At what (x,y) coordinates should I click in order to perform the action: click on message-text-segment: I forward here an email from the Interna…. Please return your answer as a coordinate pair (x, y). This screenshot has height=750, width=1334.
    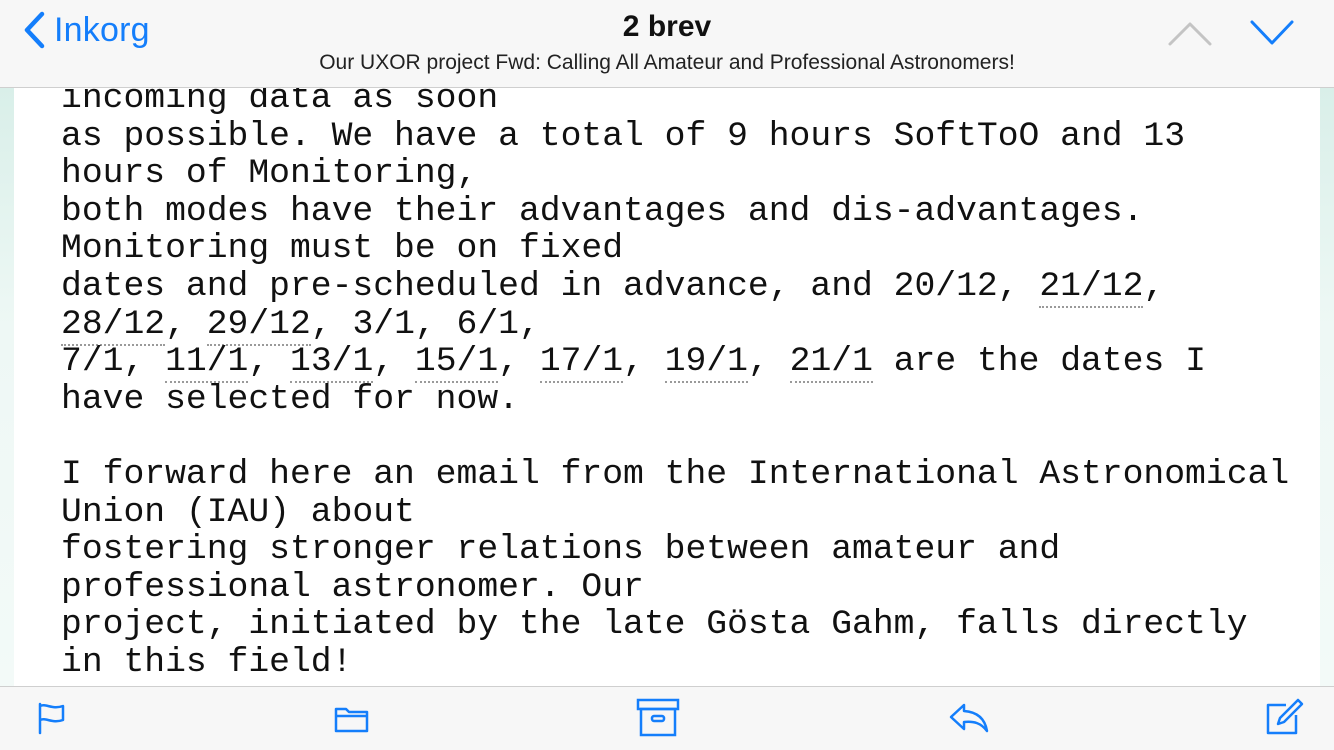
    Looking at the image, I should click on (675, 474).